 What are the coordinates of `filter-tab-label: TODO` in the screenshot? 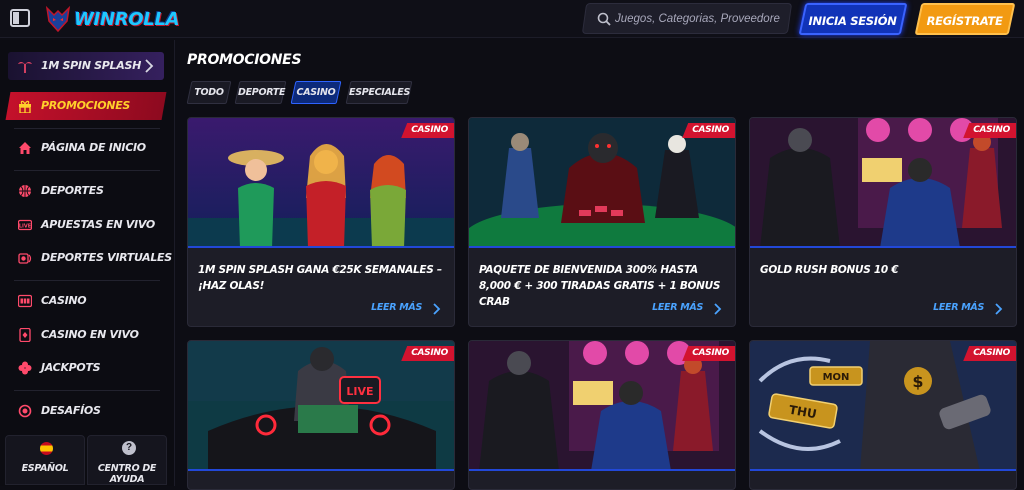 It's located at (209, 92).